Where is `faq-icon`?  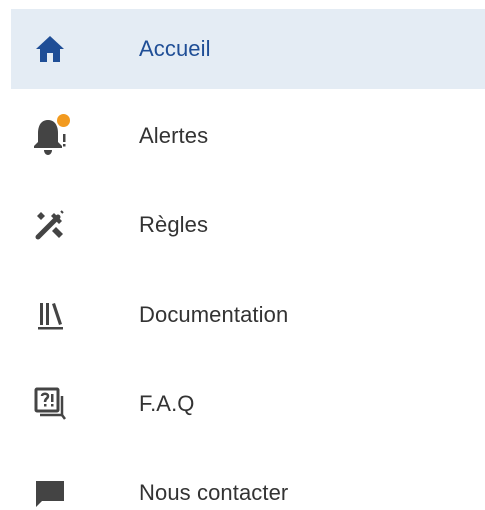
faq-icon is located at coordinates (50, 404).